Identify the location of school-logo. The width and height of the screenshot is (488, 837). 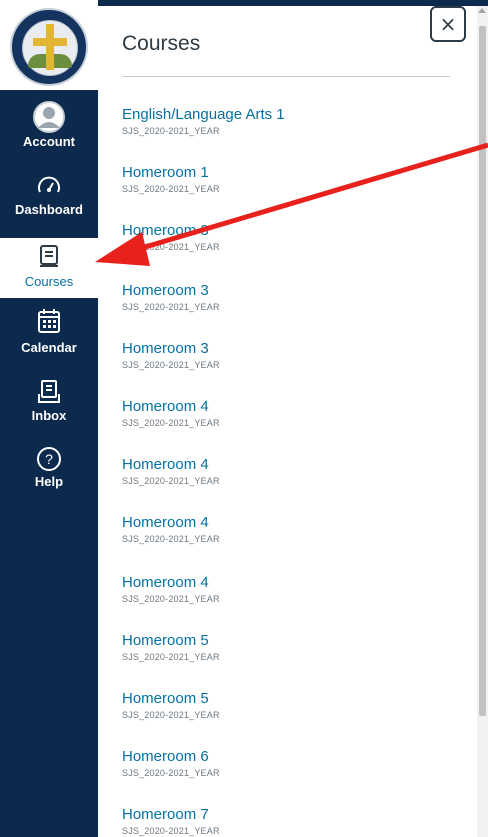
(49, 47).